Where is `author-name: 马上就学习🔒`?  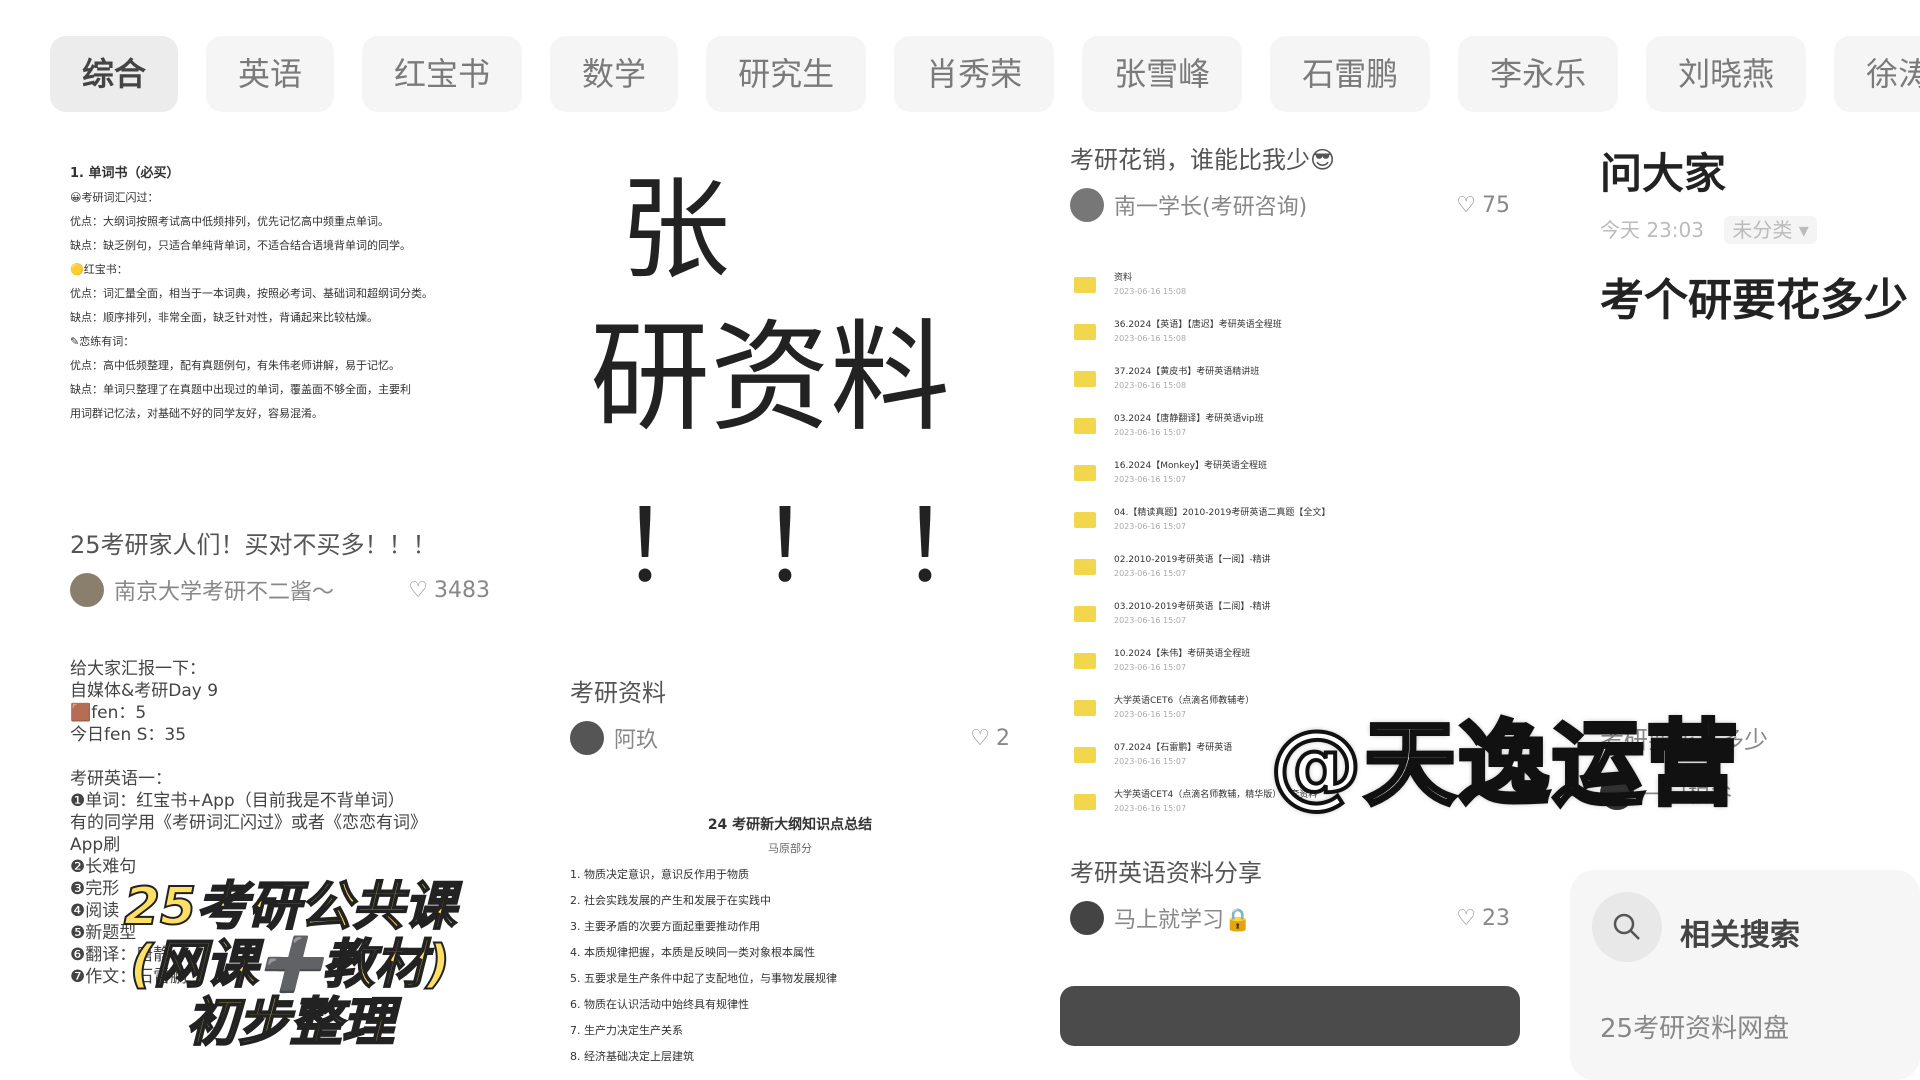
author-name: 马上就学习🔒 is located at coordinates (1183, 920).